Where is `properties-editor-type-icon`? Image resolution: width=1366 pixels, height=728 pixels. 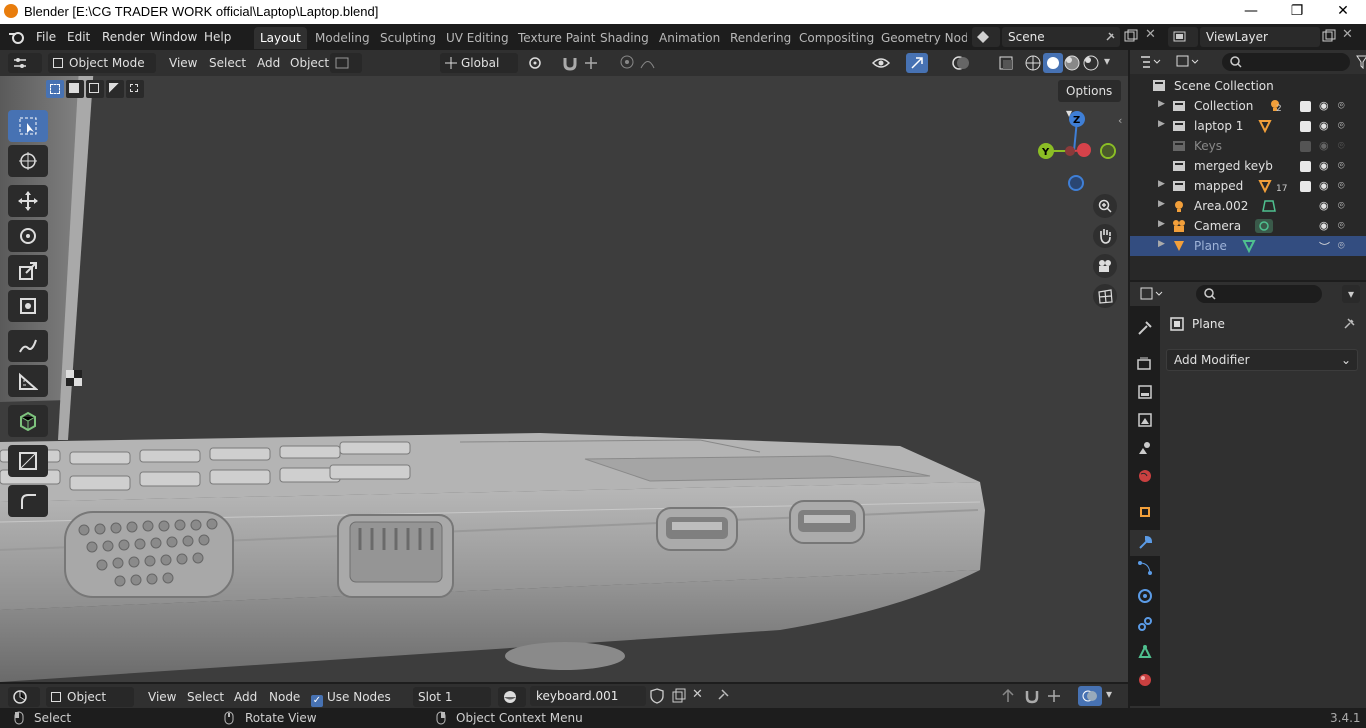
properties-editor-type-icon is located at coordinates (1153, 294).